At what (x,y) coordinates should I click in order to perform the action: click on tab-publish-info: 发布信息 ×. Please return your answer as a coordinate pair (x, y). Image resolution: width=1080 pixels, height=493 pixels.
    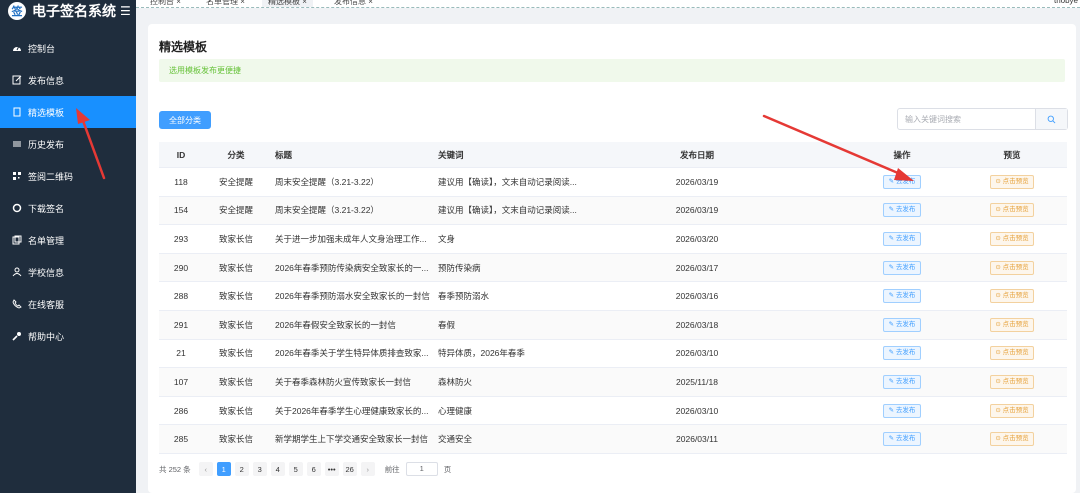
    Looking at the image, I should click on (353, 3).